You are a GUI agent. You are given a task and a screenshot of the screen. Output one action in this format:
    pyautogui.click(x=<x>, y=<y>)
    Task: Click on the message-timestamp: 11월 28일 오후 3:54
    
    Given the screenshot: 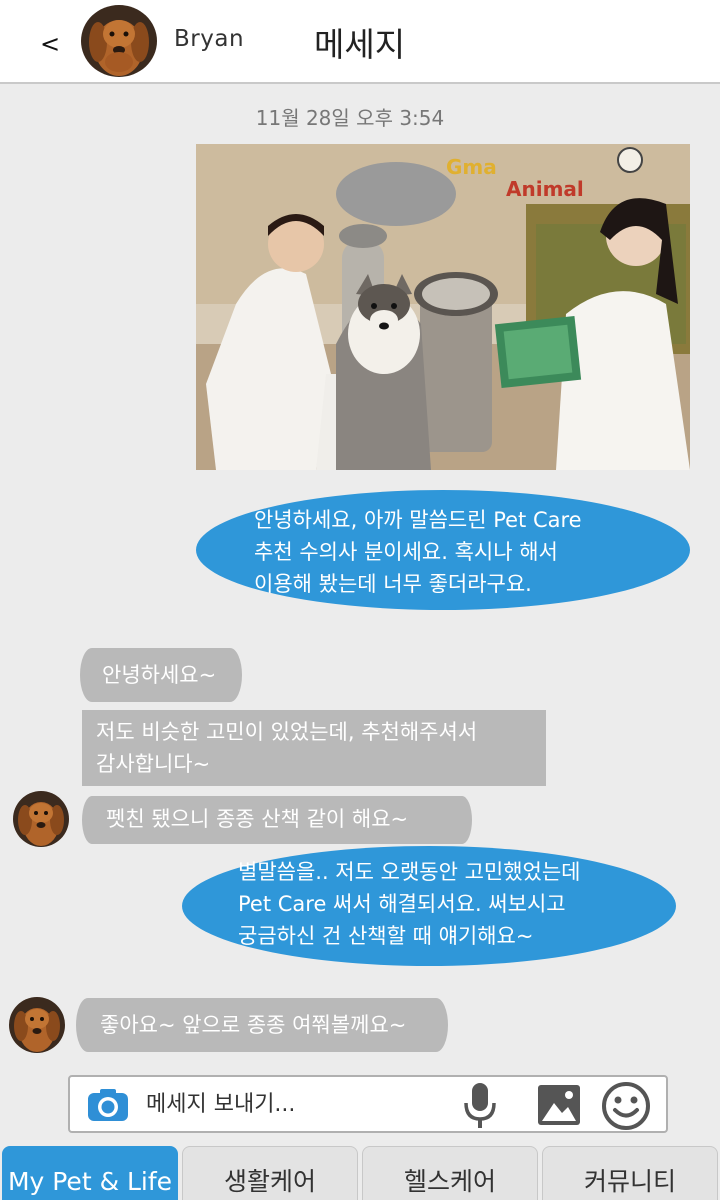 What is the action you would take?
    pyautogui.click(x=350, y=118)
    